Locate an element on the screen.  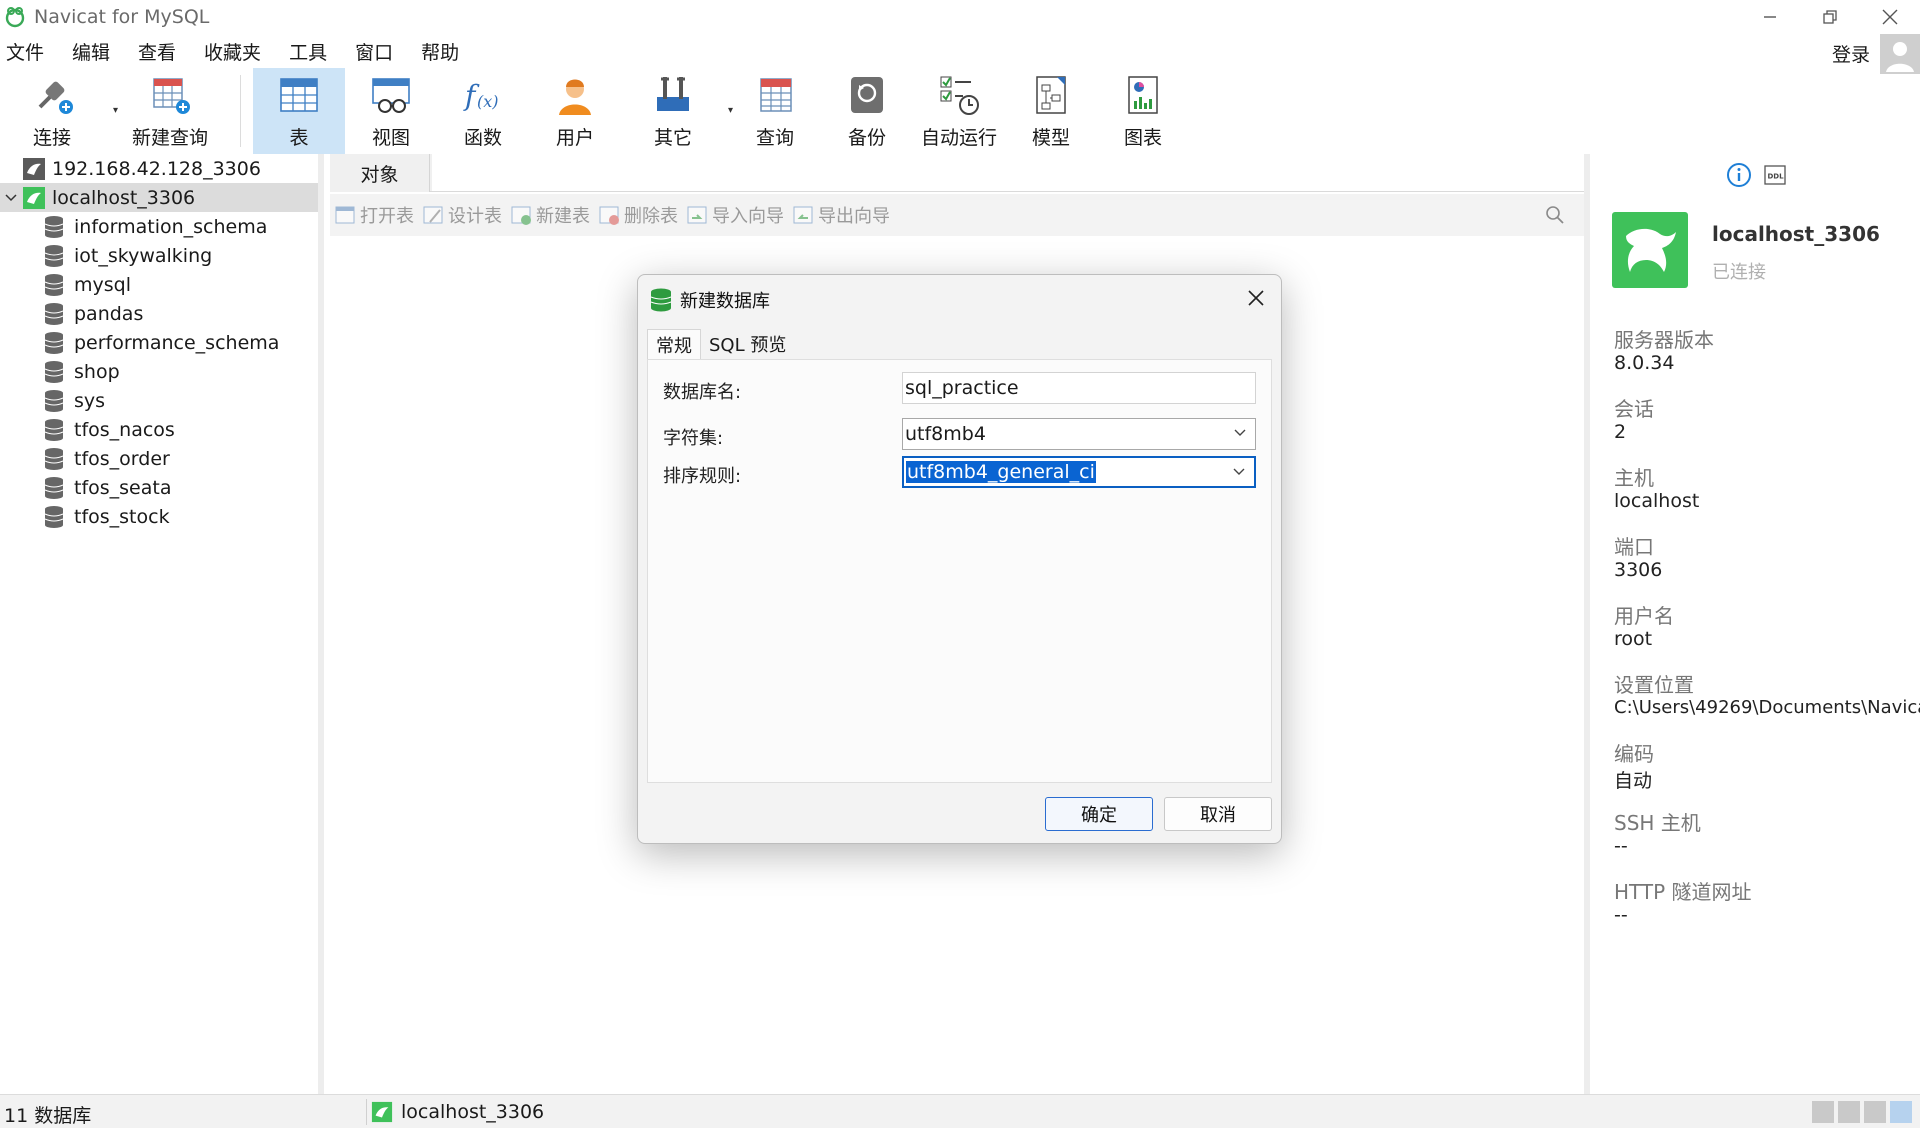
chart-button: 图表 is located at coordinates (1143, 111).